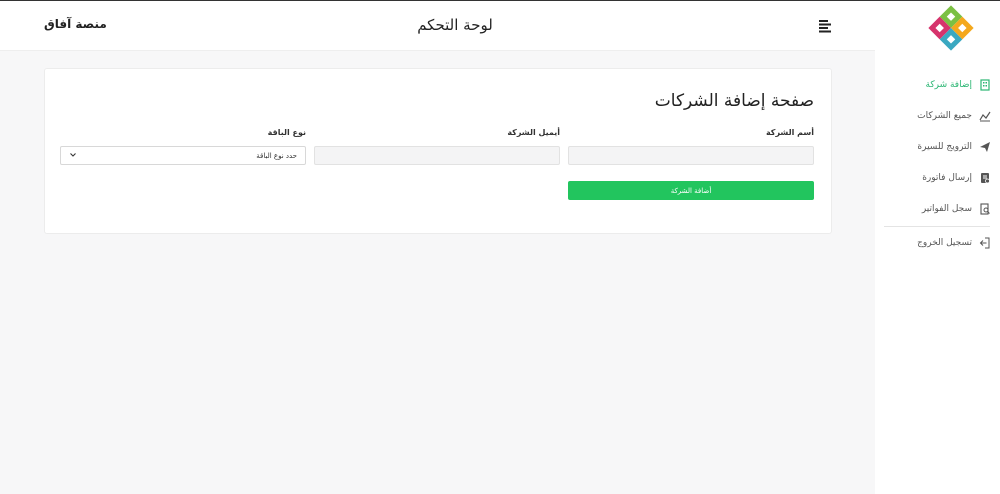  I want to click on sidebar-item-label: إضافة شركة, so click(949, 85).